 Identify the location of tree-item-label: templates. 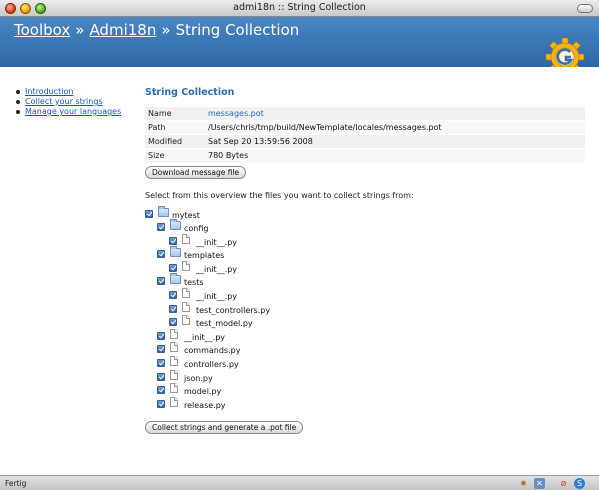
(204, 256).